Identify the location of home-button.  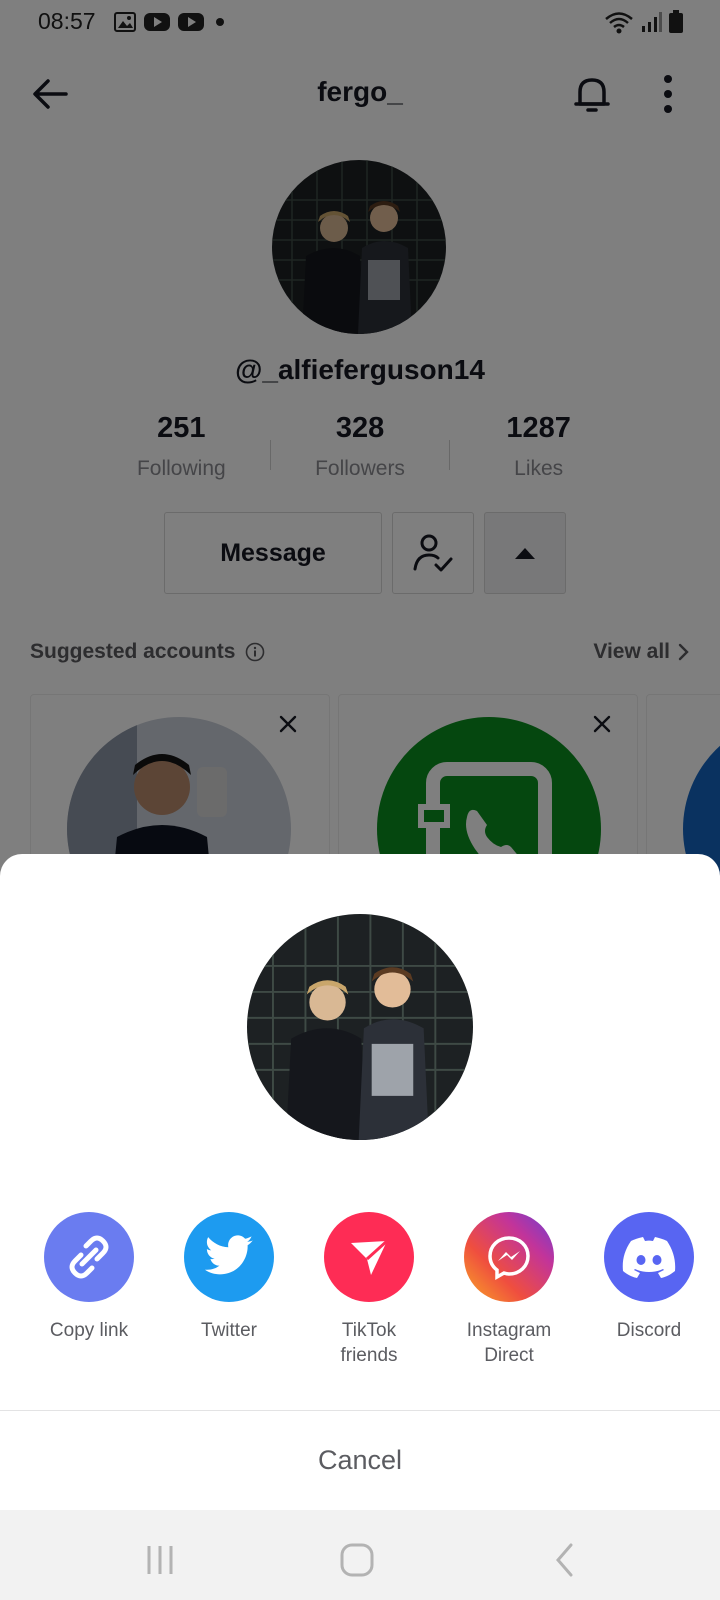
(357, 1560).